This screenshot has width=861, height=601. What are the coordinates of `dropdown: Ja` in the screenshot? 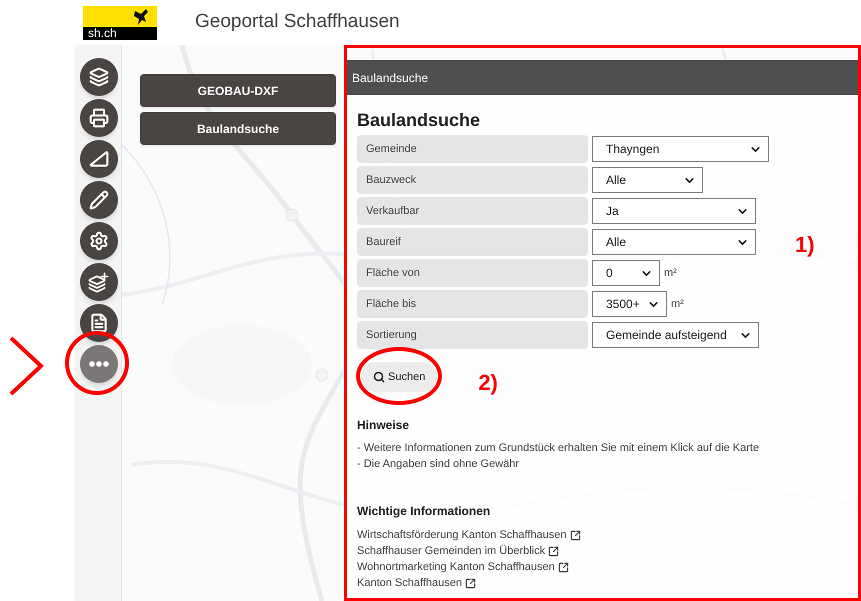 It's located at (674, 211).